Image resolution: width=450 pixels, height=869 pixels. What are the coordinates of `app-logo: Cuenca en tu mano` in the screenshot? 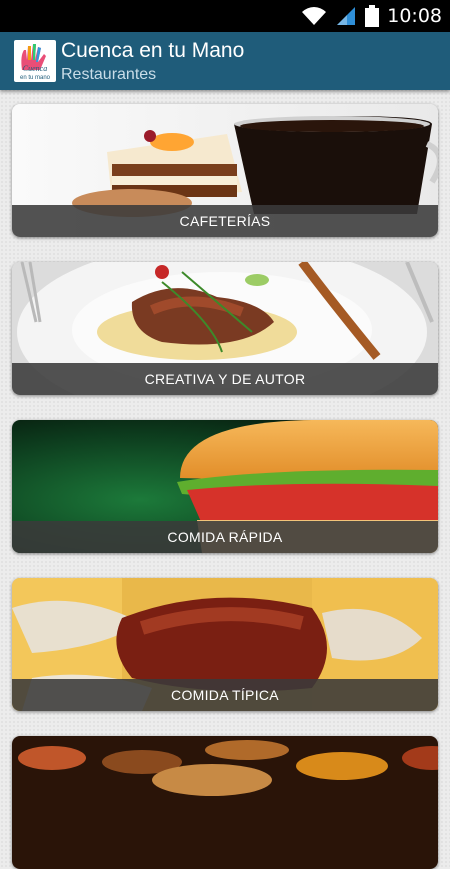 It's located at (35, 61).